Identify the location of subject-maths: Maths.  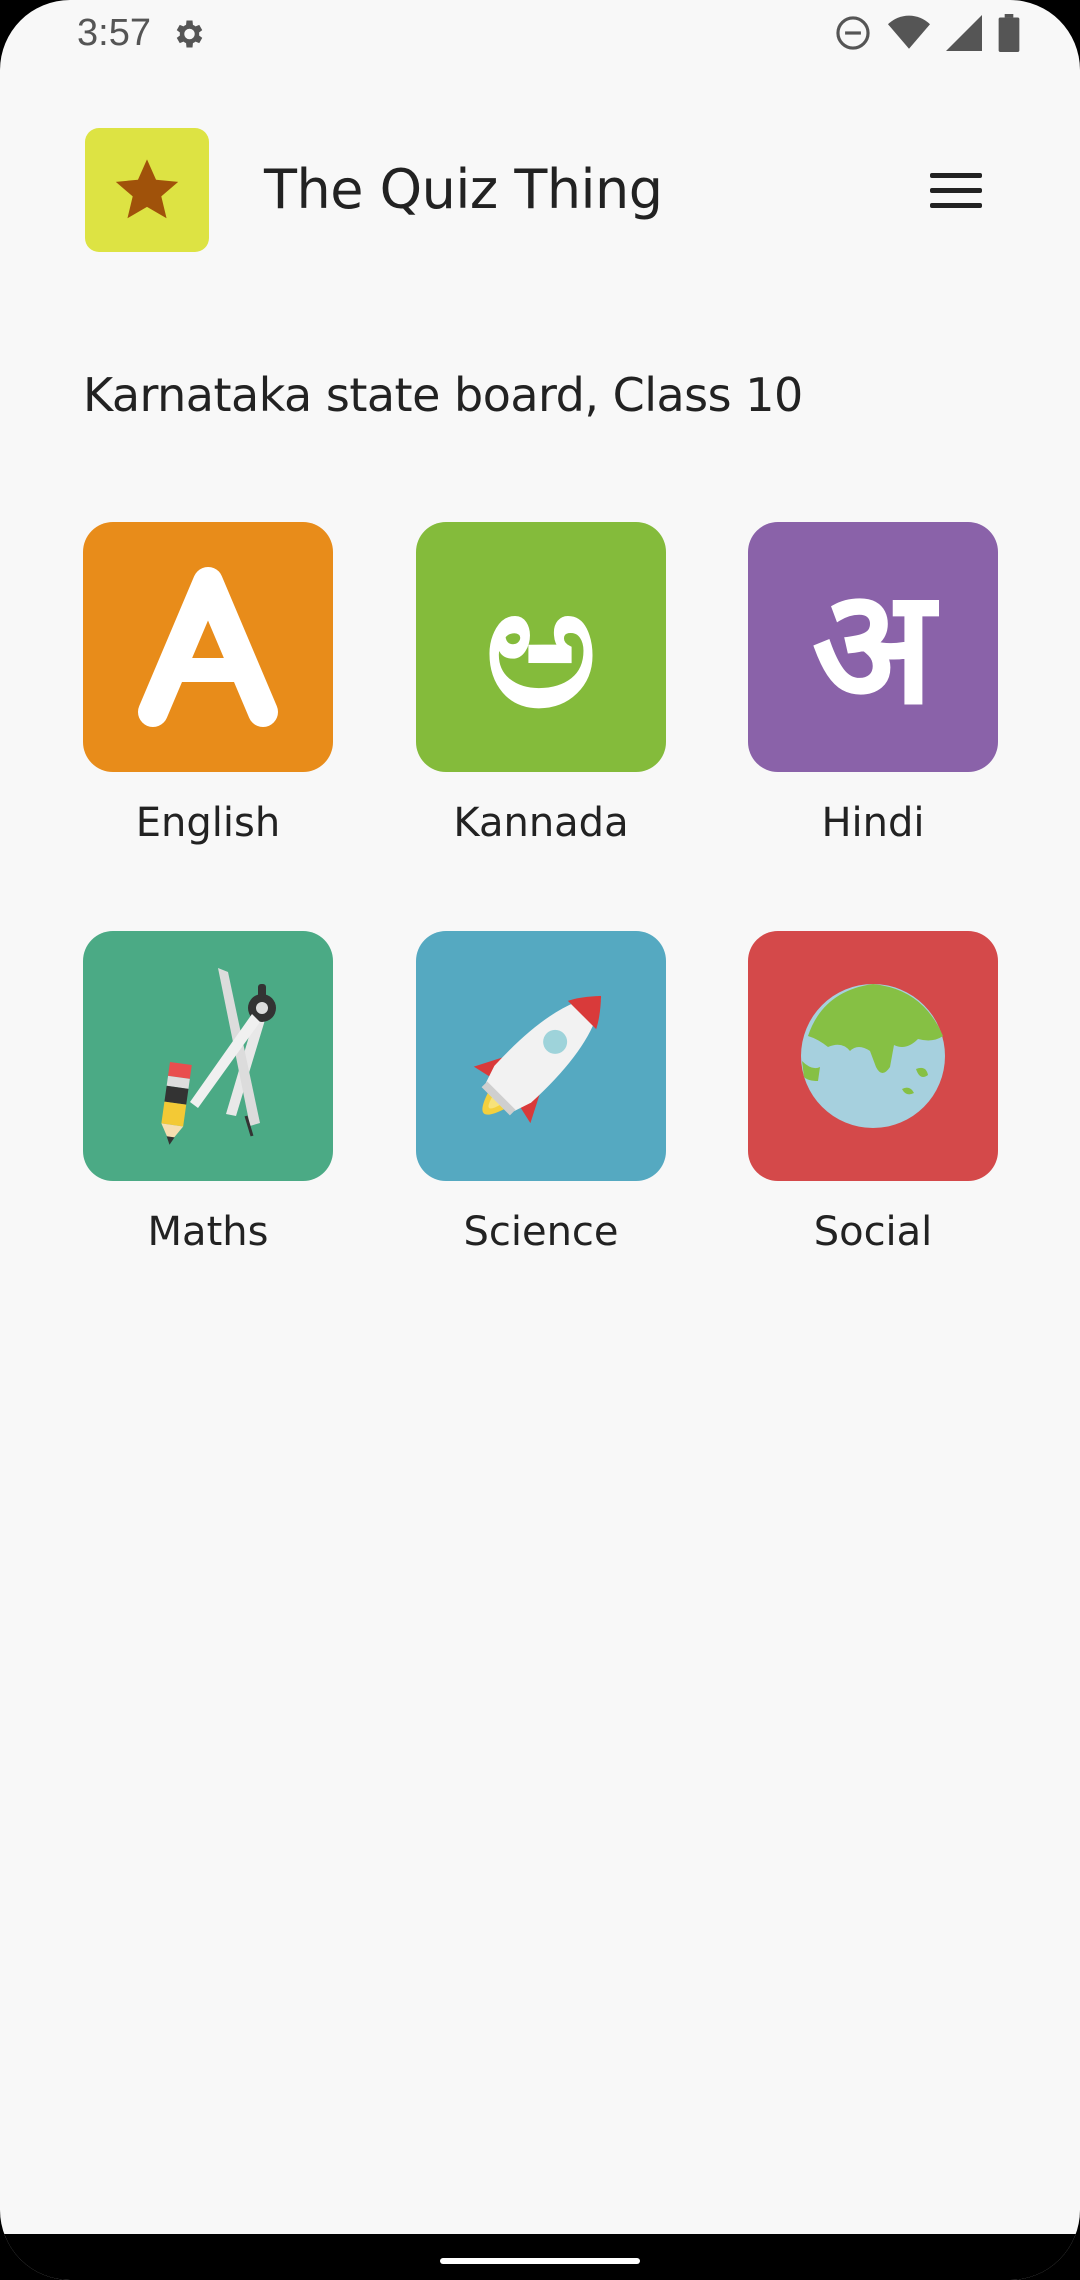
(208, 1093).